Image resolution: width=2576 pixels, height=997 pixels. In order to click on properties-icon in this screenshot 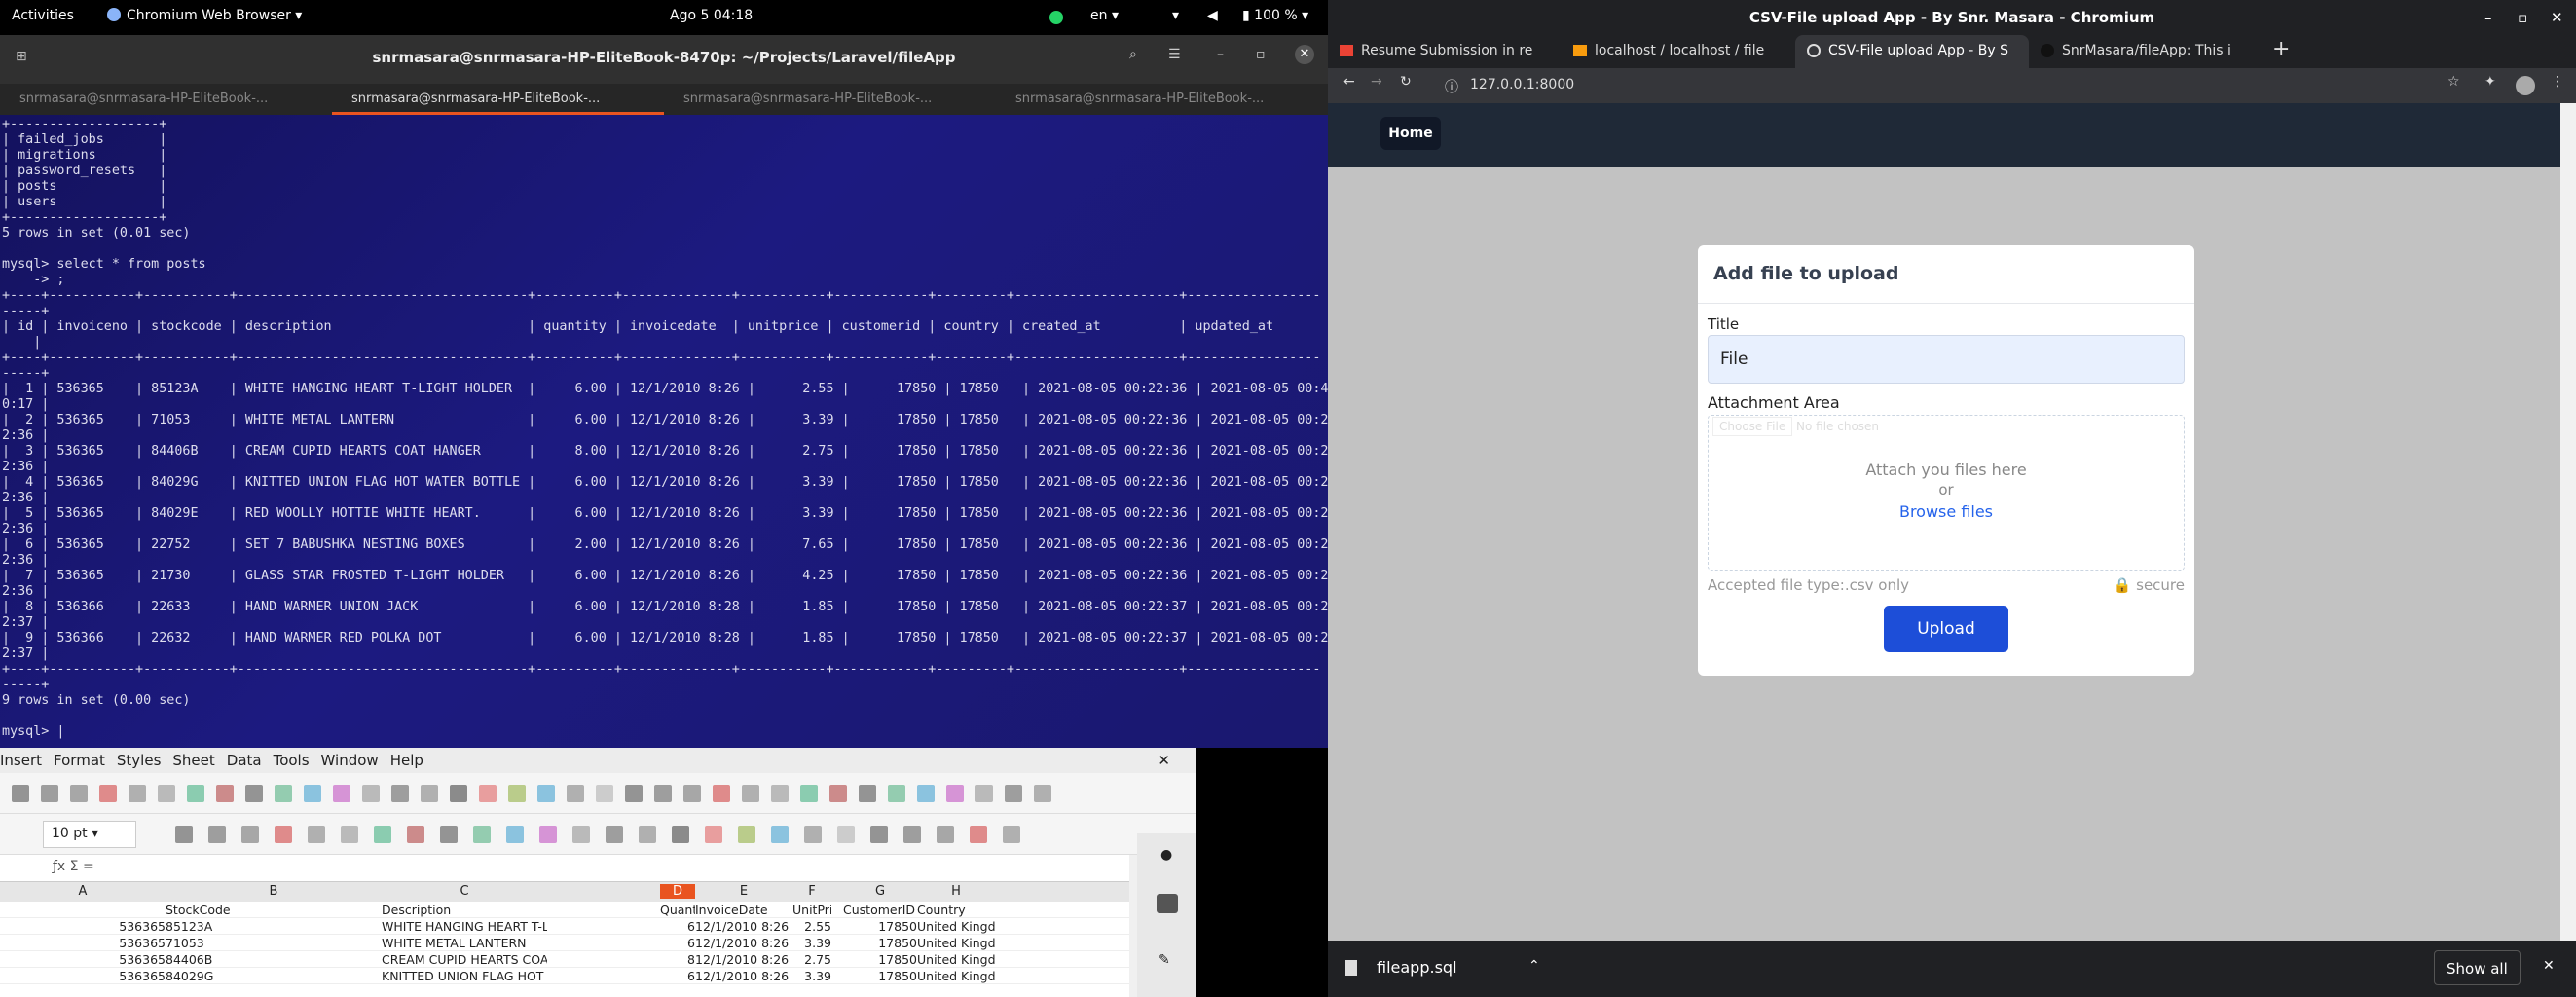, I will do `click(1167, 903)`.